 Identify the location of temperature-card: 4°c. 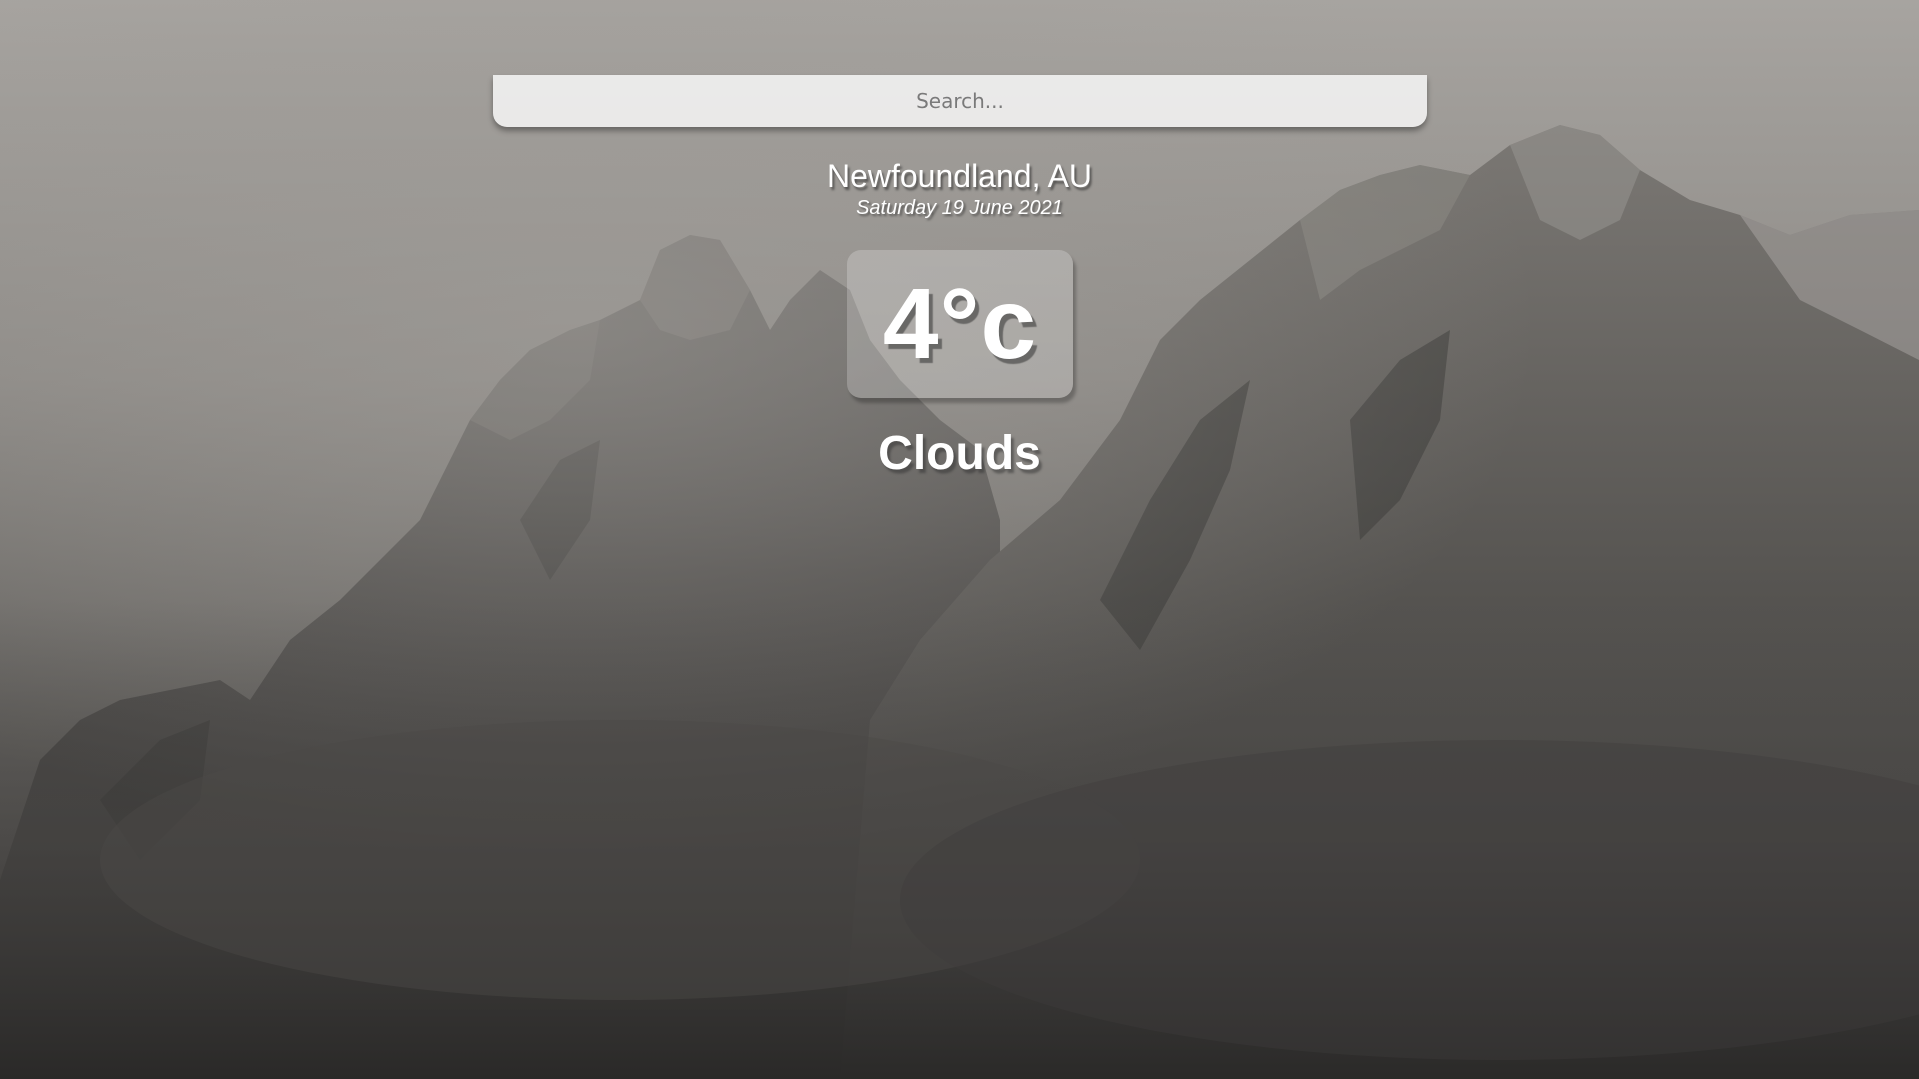
(960, 324).